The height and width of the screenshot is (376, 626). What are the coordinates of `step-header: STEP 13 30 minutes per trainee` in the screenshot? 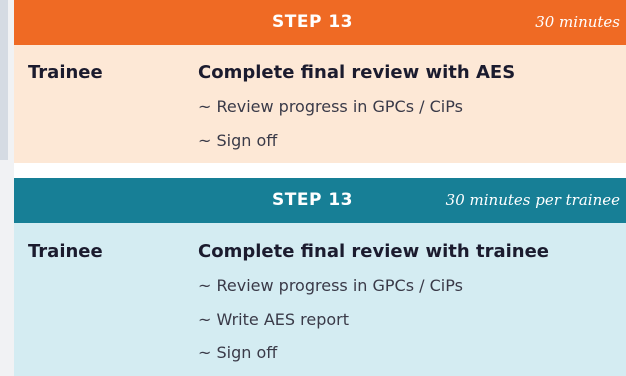 It's located at (320, 200).